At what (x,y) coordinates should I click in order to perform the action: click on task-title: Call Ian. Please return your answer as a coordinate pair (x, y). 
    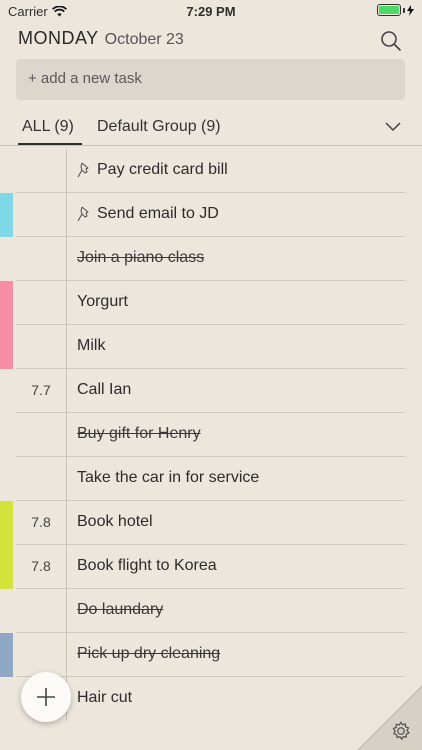
    Looking at the image, I should click on (104, 390).